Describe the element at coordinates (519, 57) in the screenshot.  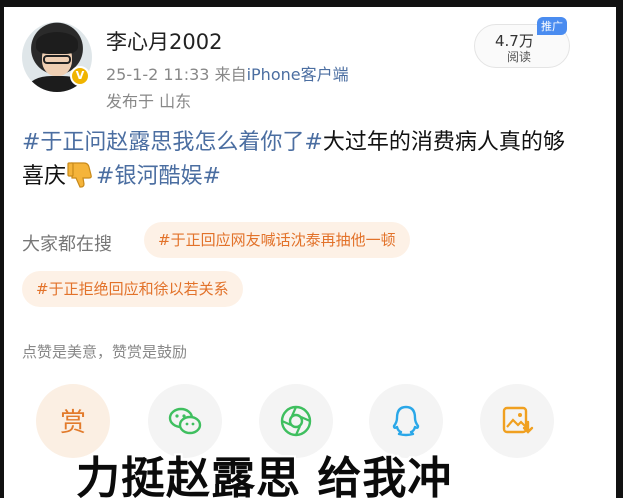
I see `read-label: 阅读` at that location.